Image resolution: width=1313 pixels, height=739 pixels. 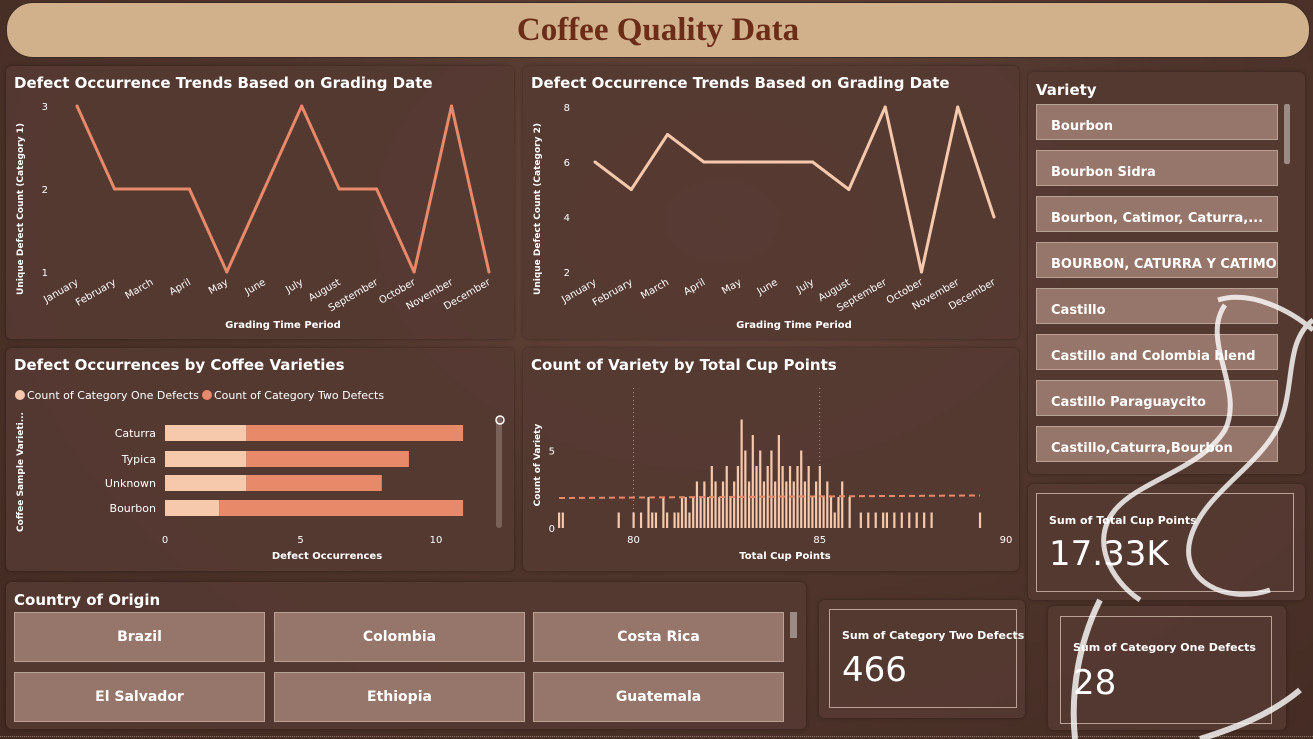 What do you see at coordinates (399, 637) in the screenshot?
I see `country-item: Colombia` at bounding box center [399, 637].